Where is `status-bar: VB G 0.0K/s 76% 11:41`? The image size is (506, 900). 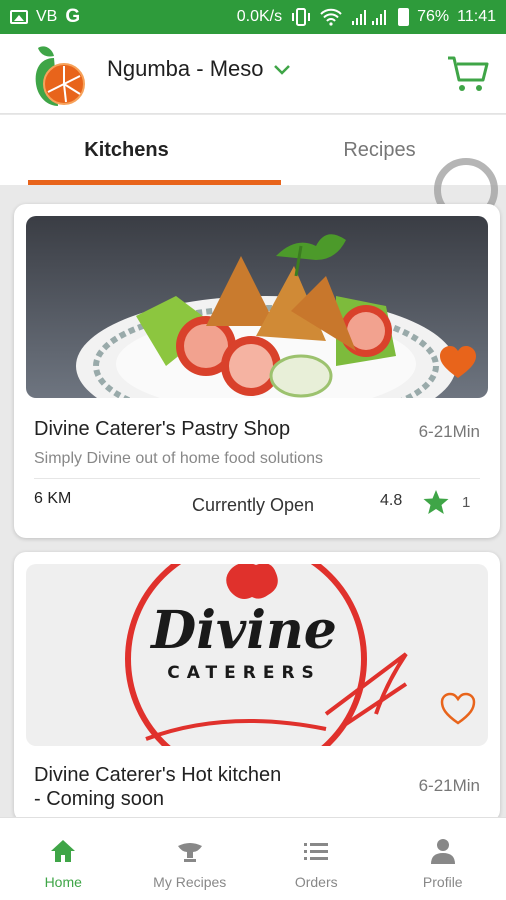 status-bar: VB G 0.0K/s 76% 11:41 is located at coordinates (253, 17).